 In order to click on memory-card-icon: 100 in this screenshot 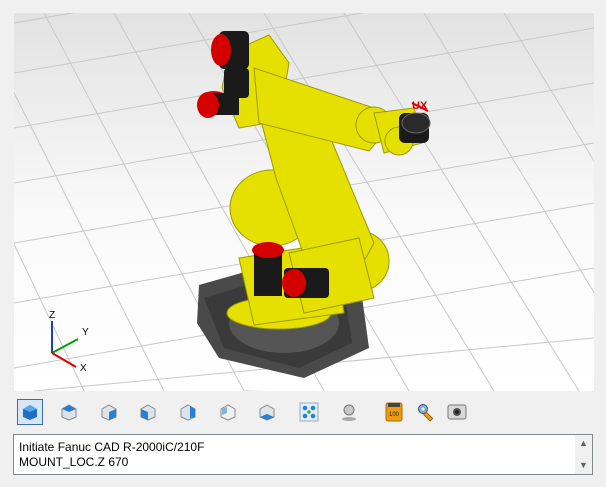, I will do `click(394, 412)`.